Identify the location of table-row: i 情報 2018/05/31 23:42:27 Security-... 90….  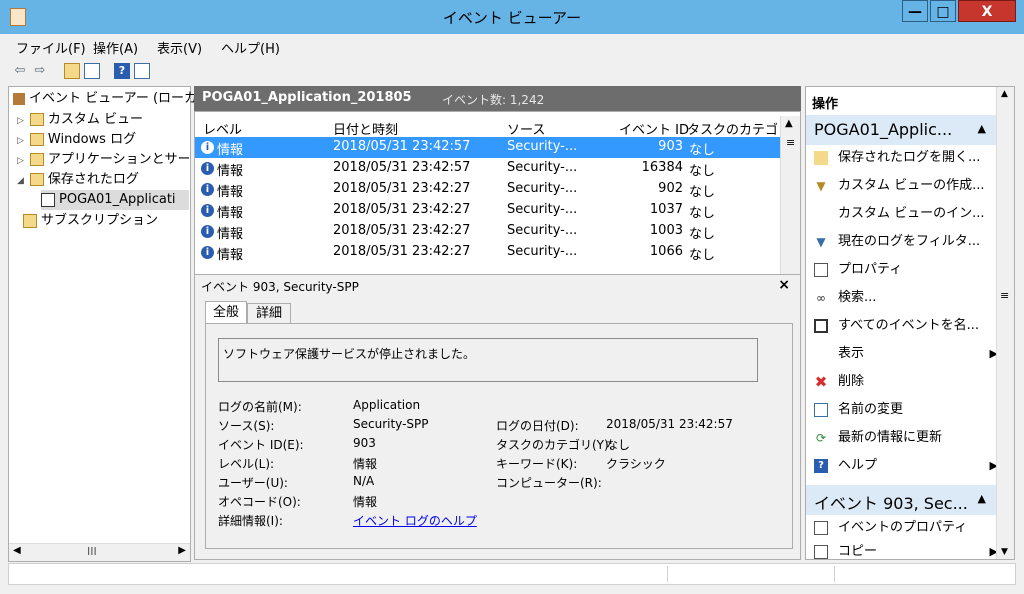
(488, 189).